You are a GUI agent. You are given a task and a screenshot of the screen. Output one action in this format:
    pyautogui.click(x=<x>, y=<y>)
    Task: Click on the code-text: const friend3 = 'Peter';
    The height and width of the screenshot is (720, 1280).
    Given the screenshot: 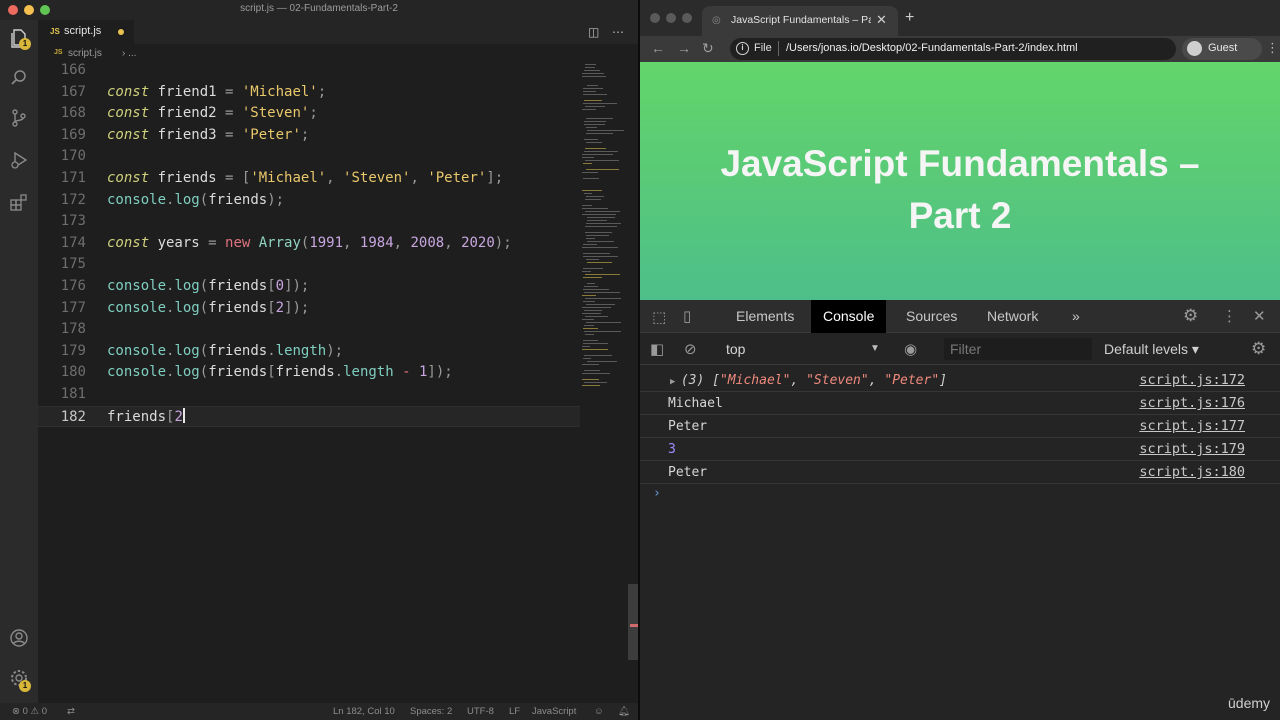 What is the action you would take?
    pyautogui.click(x=208, y=136)
    